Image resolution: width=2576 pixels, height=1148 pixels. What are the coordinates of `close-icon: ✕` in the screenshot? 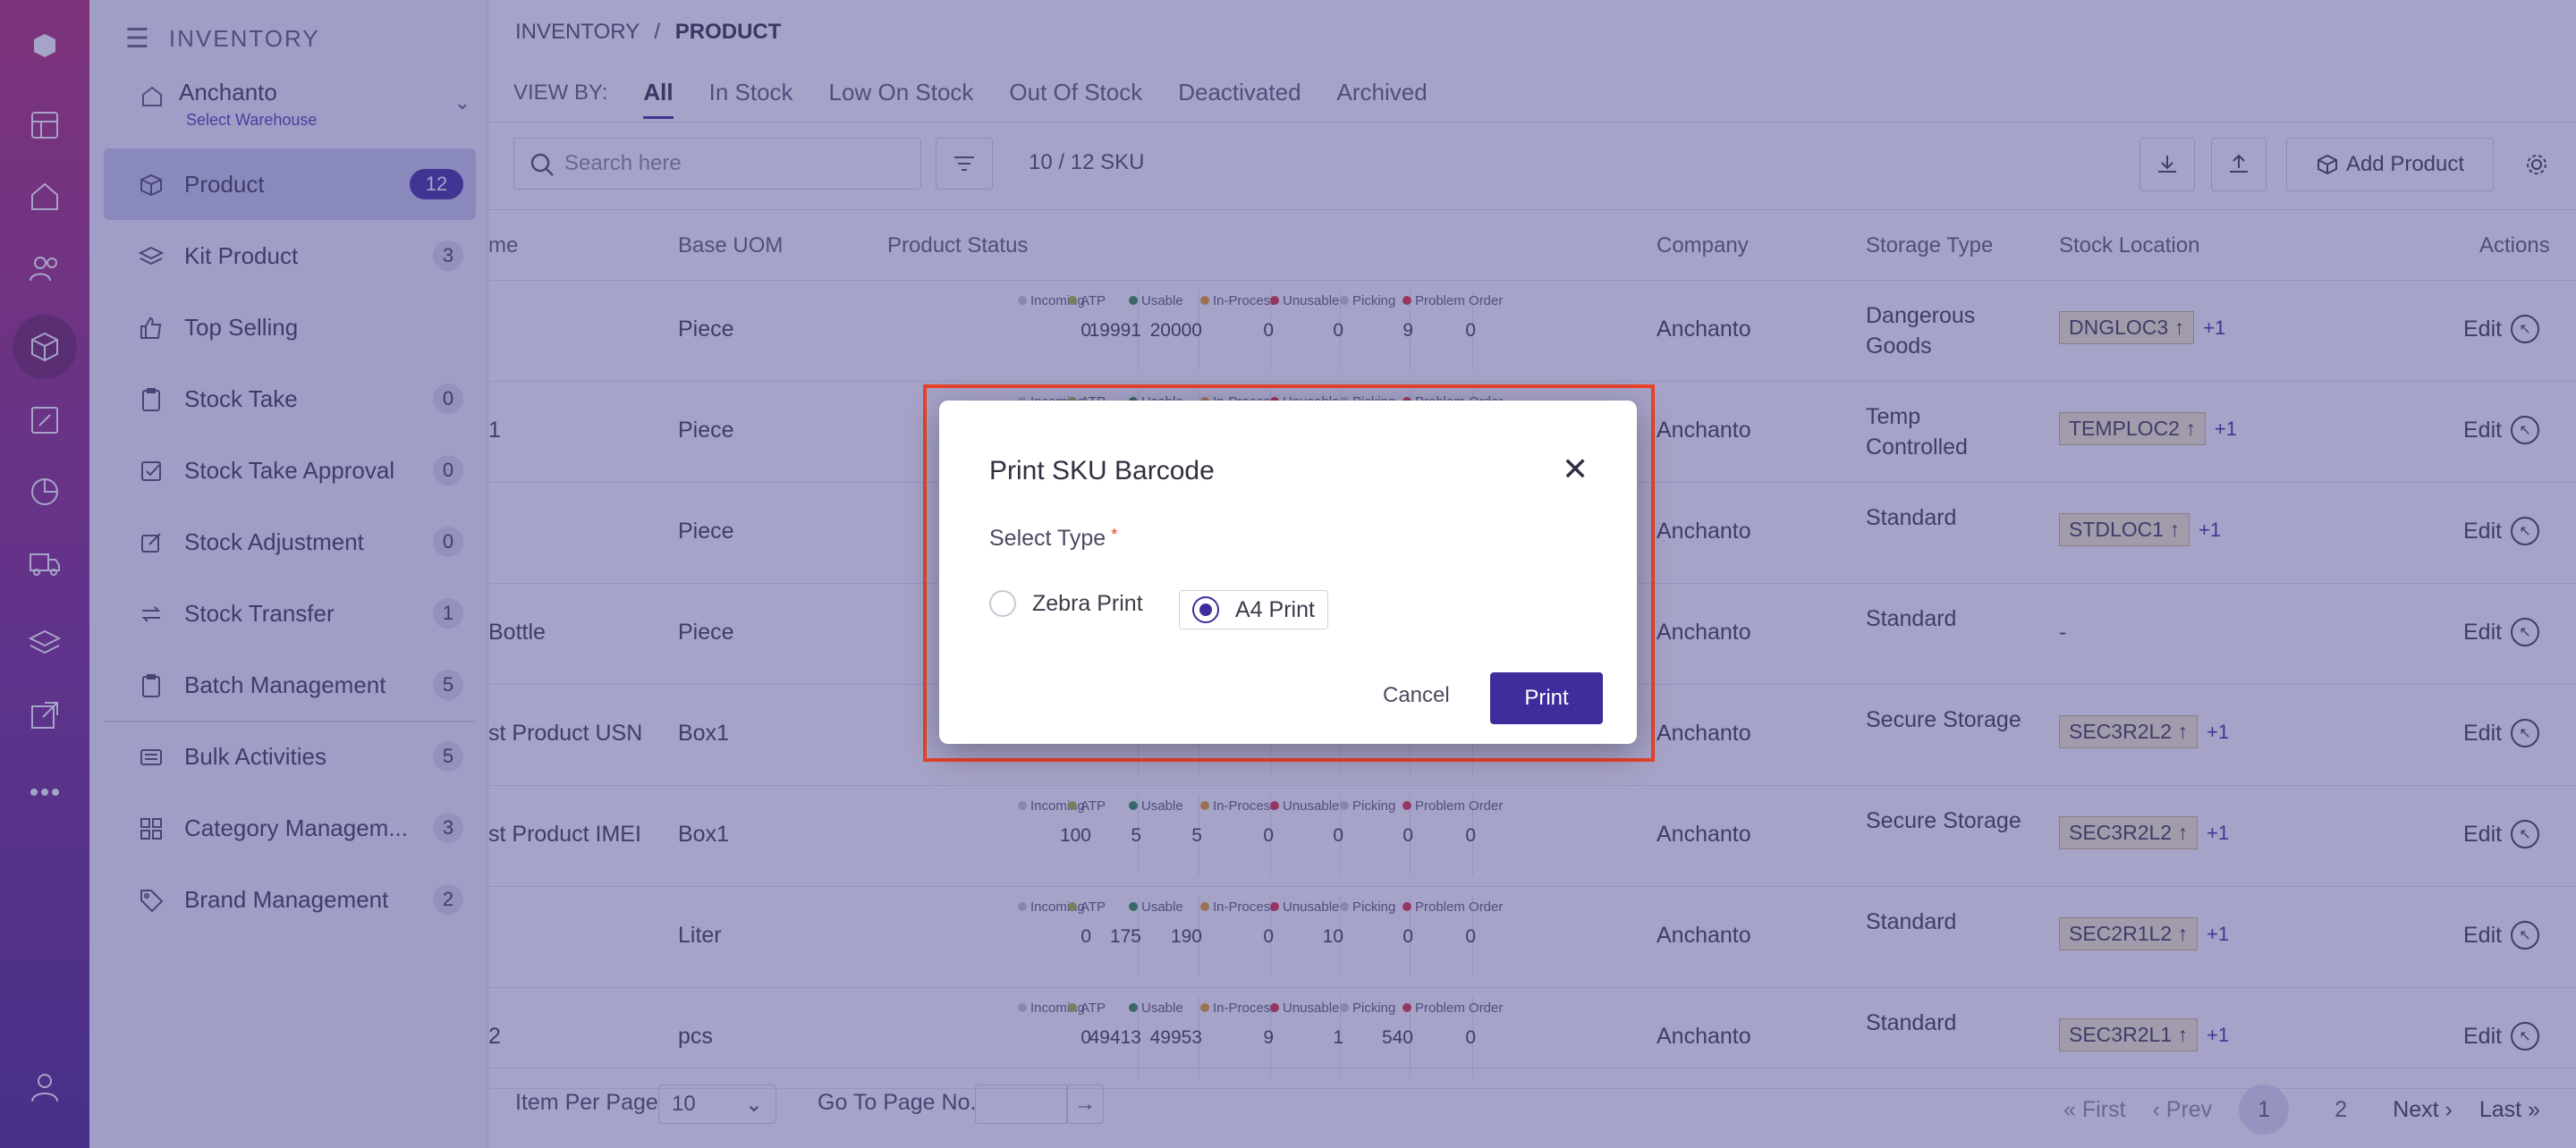 It's located at (1575, 469).